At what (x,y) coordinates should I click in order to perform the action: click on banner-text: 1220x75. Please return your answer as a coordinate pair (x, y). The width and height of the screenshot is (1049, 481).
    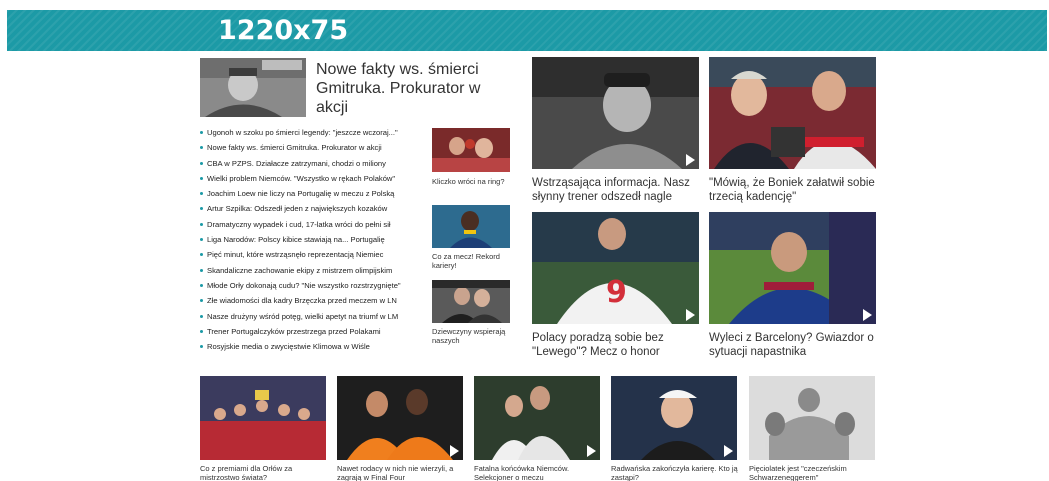
    Looking at the image, I should click on (283, 30).